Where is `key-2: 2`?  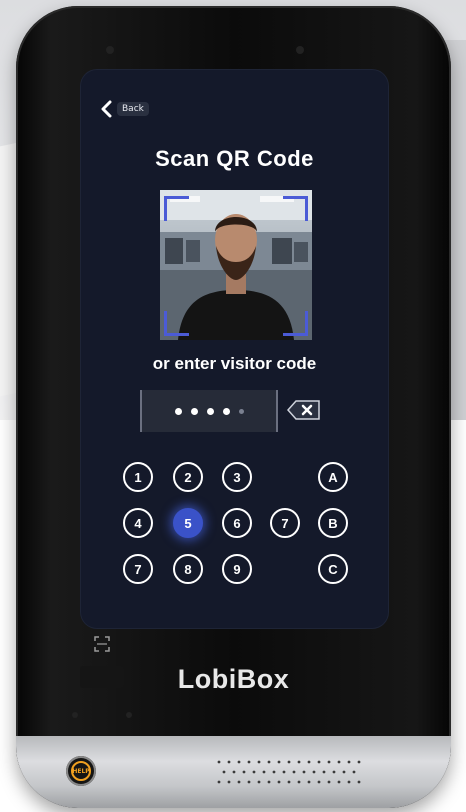 key-2: 2 is located at coordinates (188, 477).